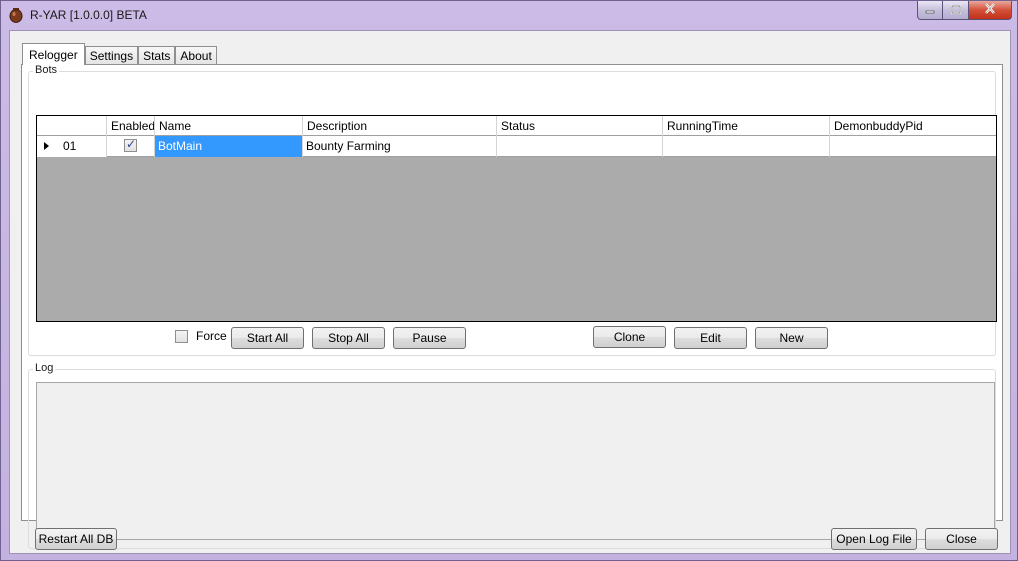 The image size is (1018, 561). I want to click on cell-enabled, so click(131, 146).